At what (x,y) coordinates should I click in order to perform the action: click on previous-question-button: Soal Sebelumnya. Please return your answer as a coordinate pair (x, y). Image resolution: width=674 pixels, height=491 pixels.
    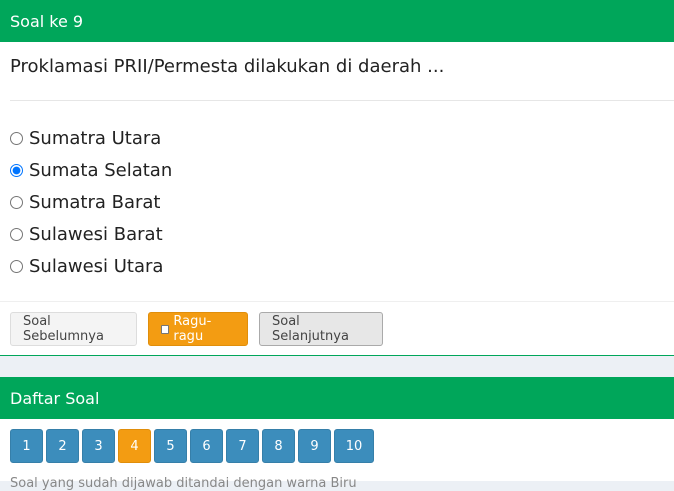
    Looking at the image, I should click on (73, 329).